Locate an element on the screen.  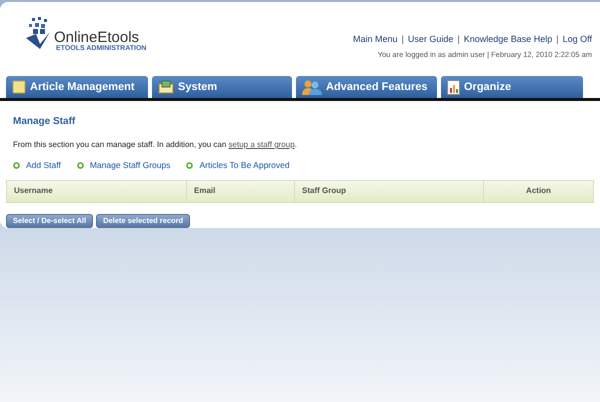
page-heading: Manage Staff is located at coordinates (44, 122).